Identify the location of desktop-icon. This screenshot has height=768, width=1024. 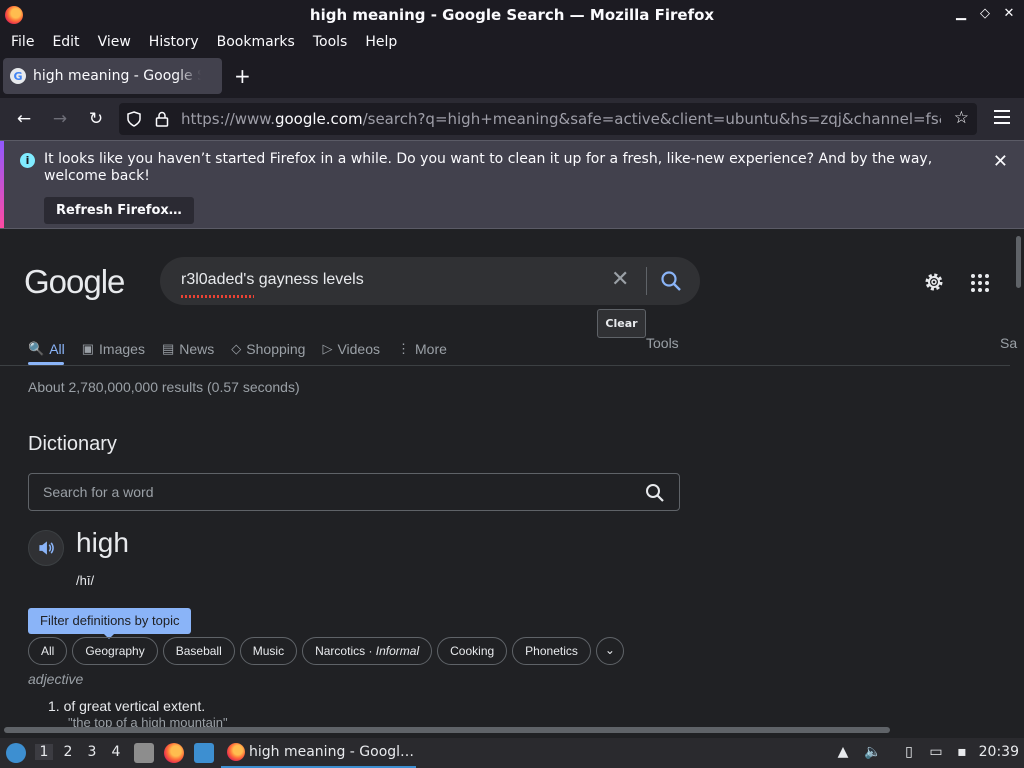
(204, 753).